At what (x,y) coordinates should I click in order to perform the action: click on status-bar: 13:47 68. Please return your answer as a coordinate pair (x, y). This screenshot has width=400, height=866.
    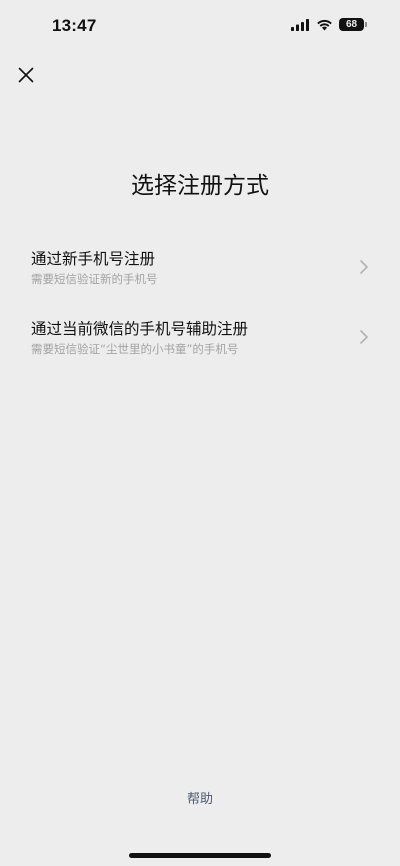
    Looking at the image, I should click on (200, 27).